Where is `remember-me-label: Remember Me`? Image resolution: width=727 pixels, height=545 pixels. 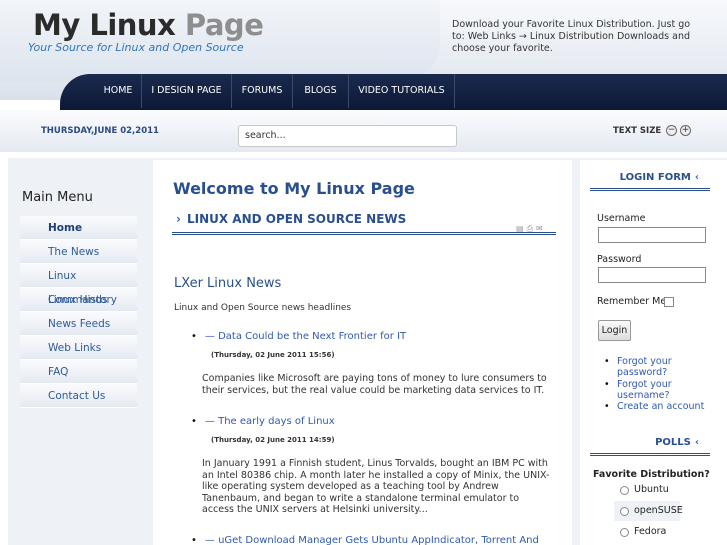 remember-me-label: Remember Me is located at coordinates (632, 301).